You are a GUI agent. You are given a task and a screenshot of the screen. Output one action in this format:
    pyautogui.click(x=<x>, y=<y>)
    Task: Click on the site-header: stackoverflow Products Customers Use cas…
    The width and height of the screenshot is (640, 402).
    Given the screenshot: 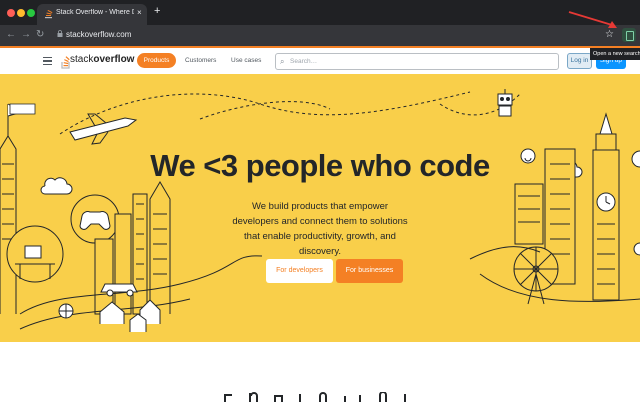 What is the action you would take?
    pyautogui.click(x=320, y=60)
    